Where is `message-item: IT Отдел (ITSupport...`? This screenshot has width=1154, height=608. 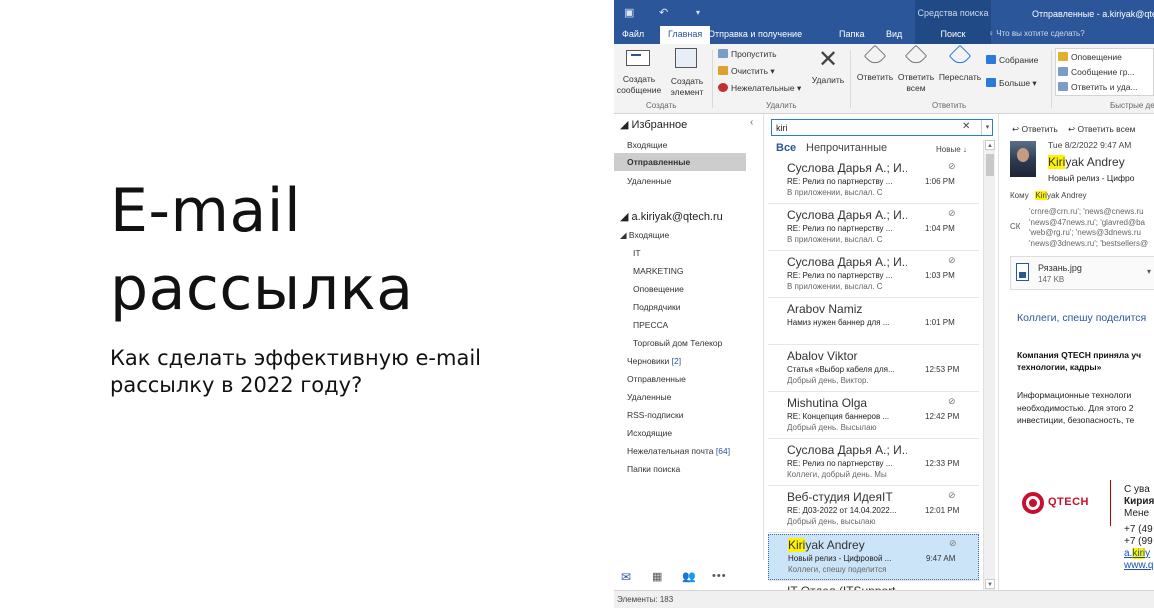
message-item: IT Отдел (ITSupport... is located at coordinates (873, 585).